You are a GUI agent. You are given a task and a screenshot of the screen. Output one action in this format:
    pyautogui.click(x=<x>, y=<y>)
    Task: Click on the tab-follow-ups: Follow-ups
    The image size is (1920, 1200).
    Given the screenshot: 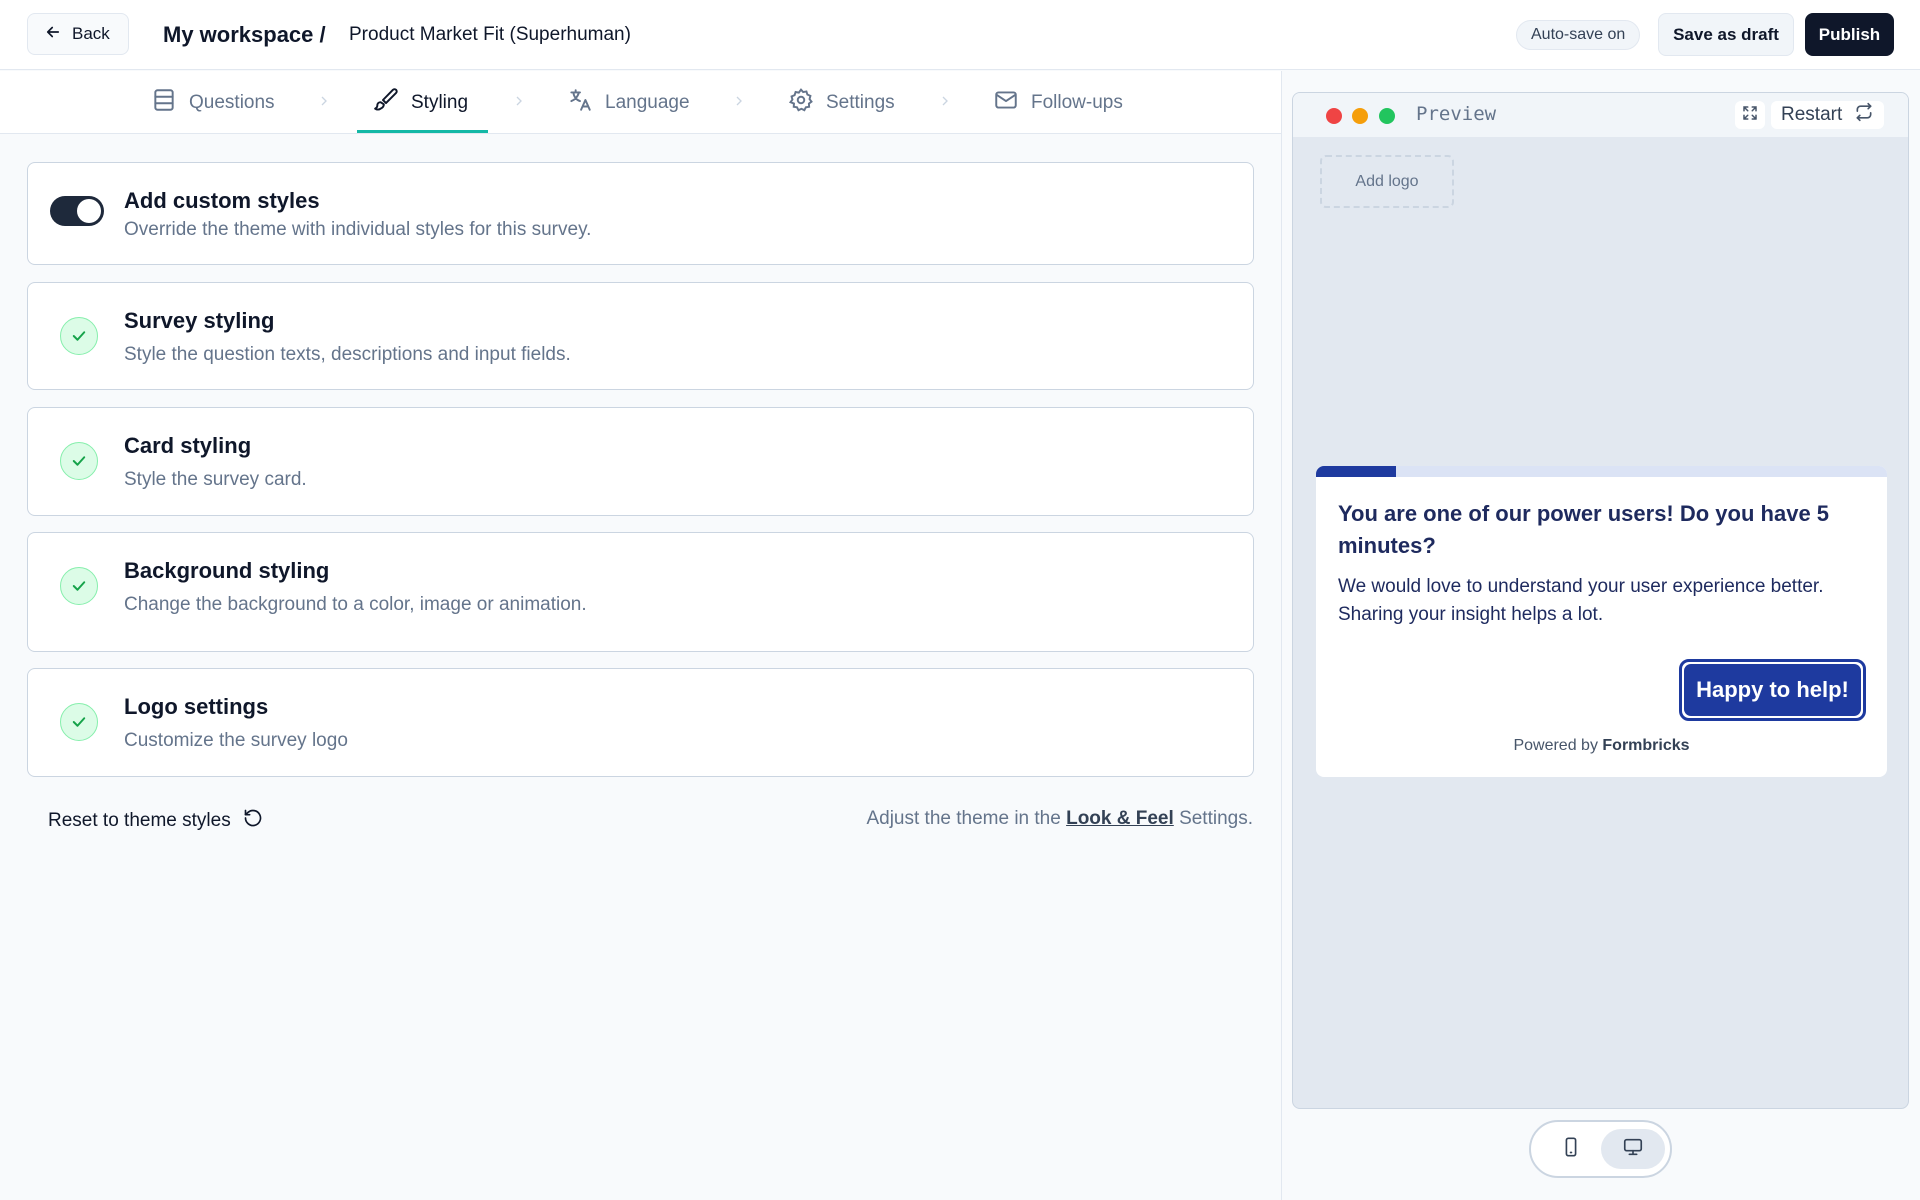 What is the action you would take?
    pyautogui.click(x=1058, y=102)
    